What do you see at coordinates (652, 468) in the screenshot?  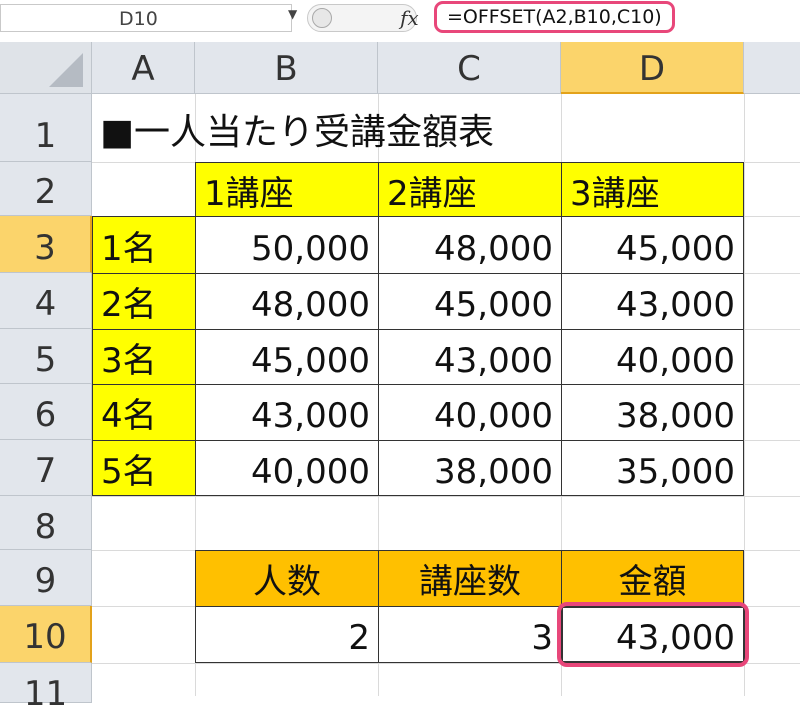 I see `price-cell: 35,000` at bounding box center [652, 468].